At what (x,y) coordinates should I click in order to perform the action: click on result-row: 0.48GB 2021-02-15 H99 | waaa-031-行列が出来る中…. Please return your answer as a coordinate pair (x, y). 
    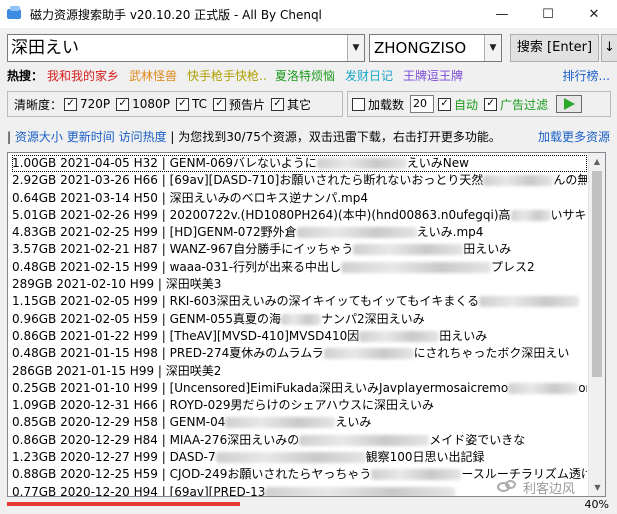
    Looking at the image, I should click on (299, 267).